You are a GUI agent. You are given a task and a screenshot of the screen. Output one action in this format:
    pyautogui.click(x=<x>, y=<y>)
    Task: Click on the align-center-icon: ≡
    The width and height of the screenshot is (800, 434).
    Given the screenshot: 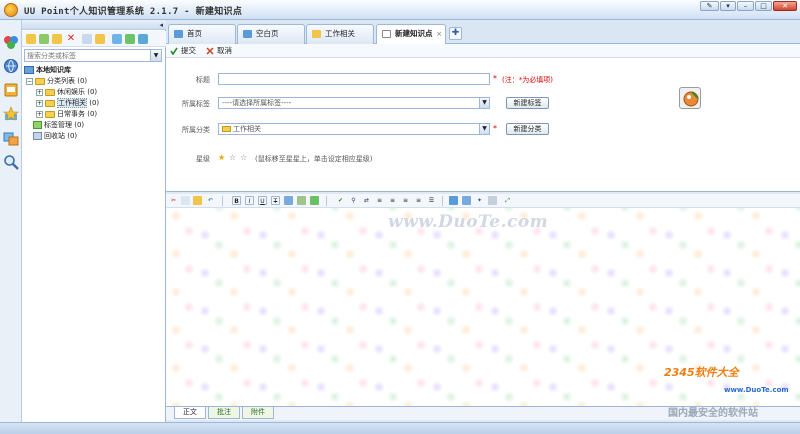 What is the action you would take?
    pyautogui.click(x=392, y=200)
    